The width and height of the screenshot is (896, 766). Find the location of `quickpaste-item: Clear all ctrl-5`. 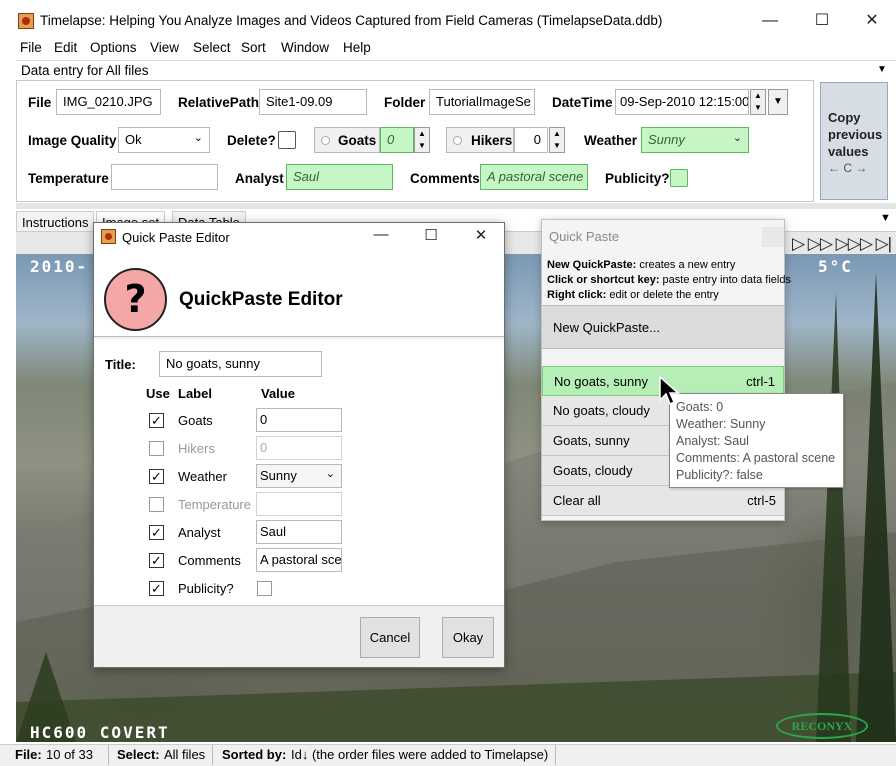

quickpaste-item: Clear all ctrl-5 is located at coordinates (663, 501).